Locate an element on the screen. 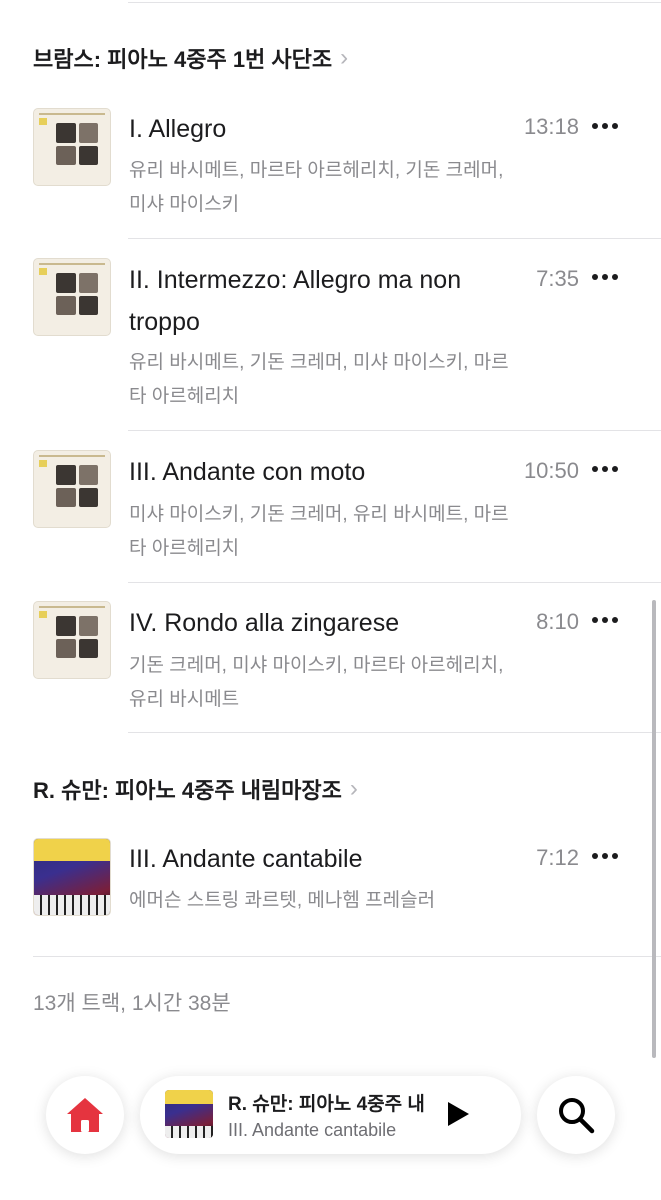 Image resolution: width=661 pixels, height=1200 pixels. list-footer-divider is located at coordinates (347, 956).